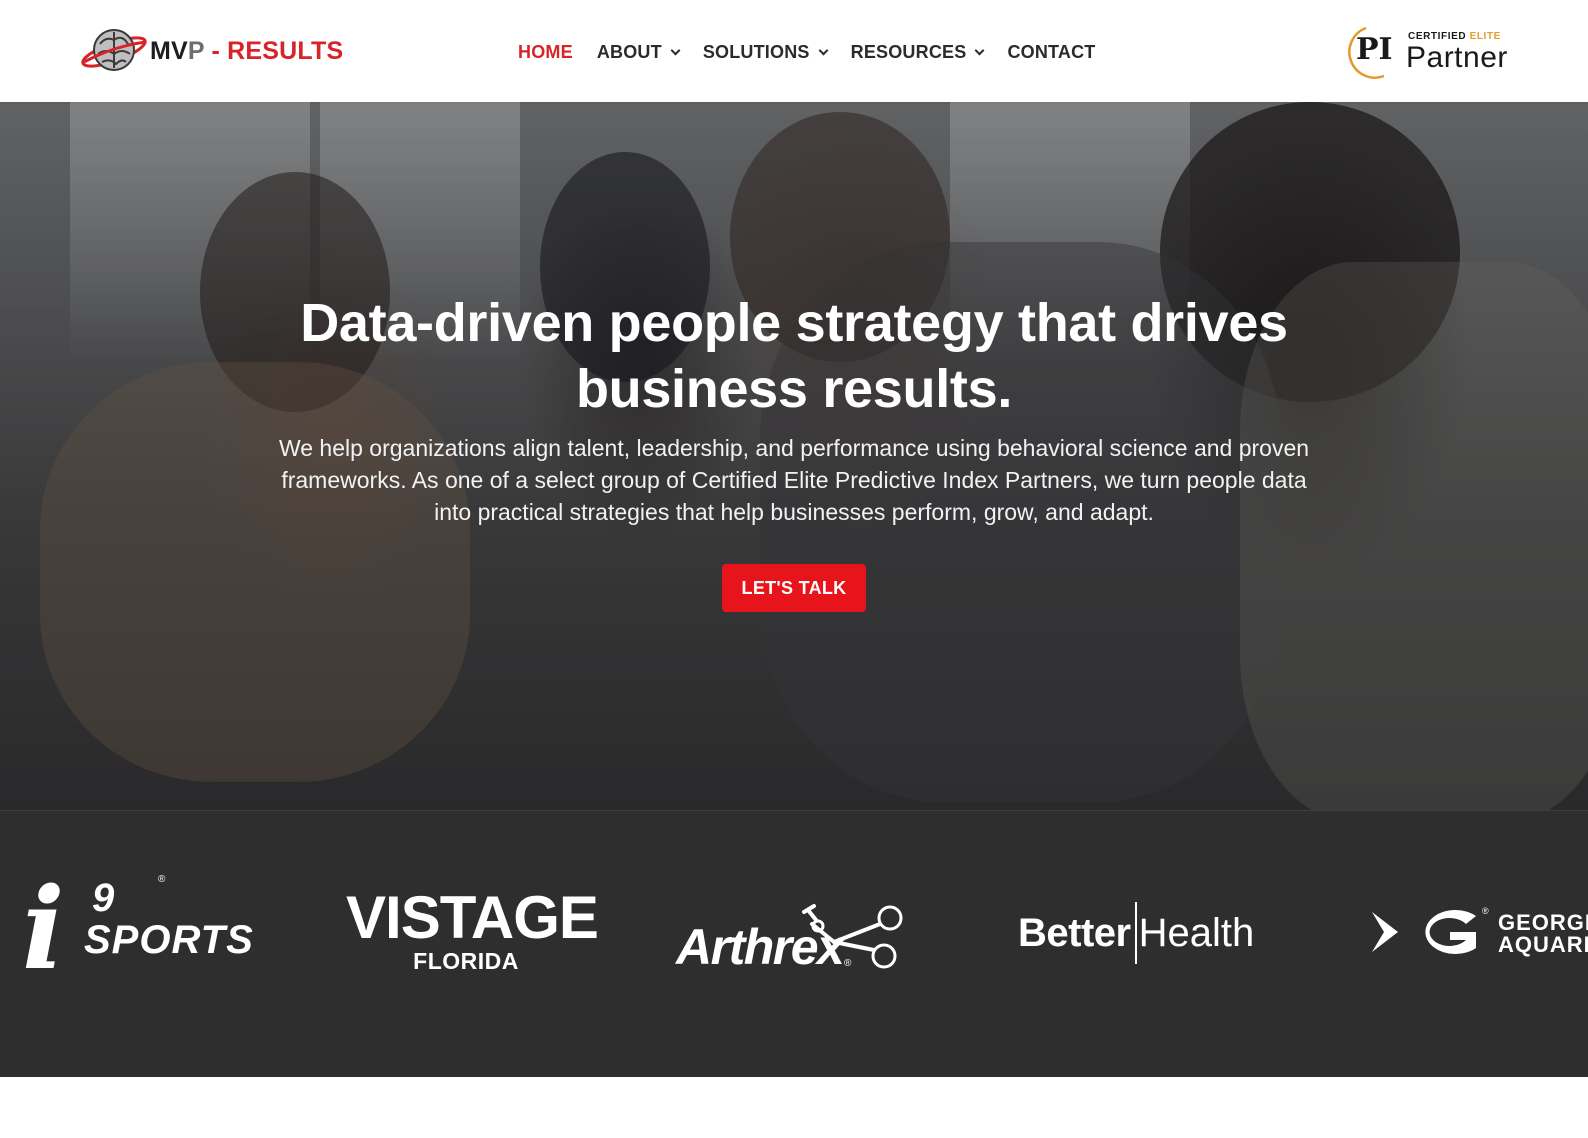  Describe the element at coordinates (274, 50) in the screenshot. I see `logo-text-results: - RESULTS` at that location.